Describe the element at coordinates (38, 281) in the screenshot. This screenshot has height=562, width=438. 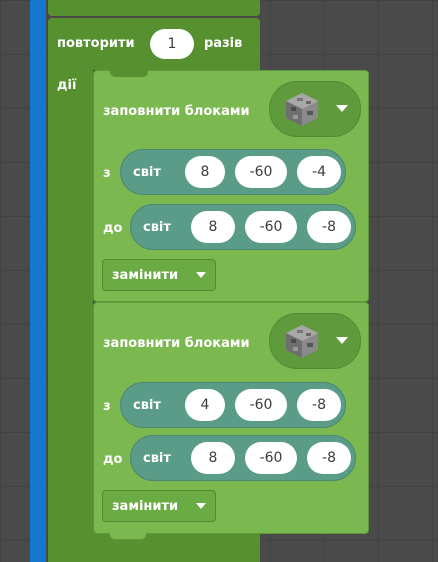
I see `category-rail` at that location.